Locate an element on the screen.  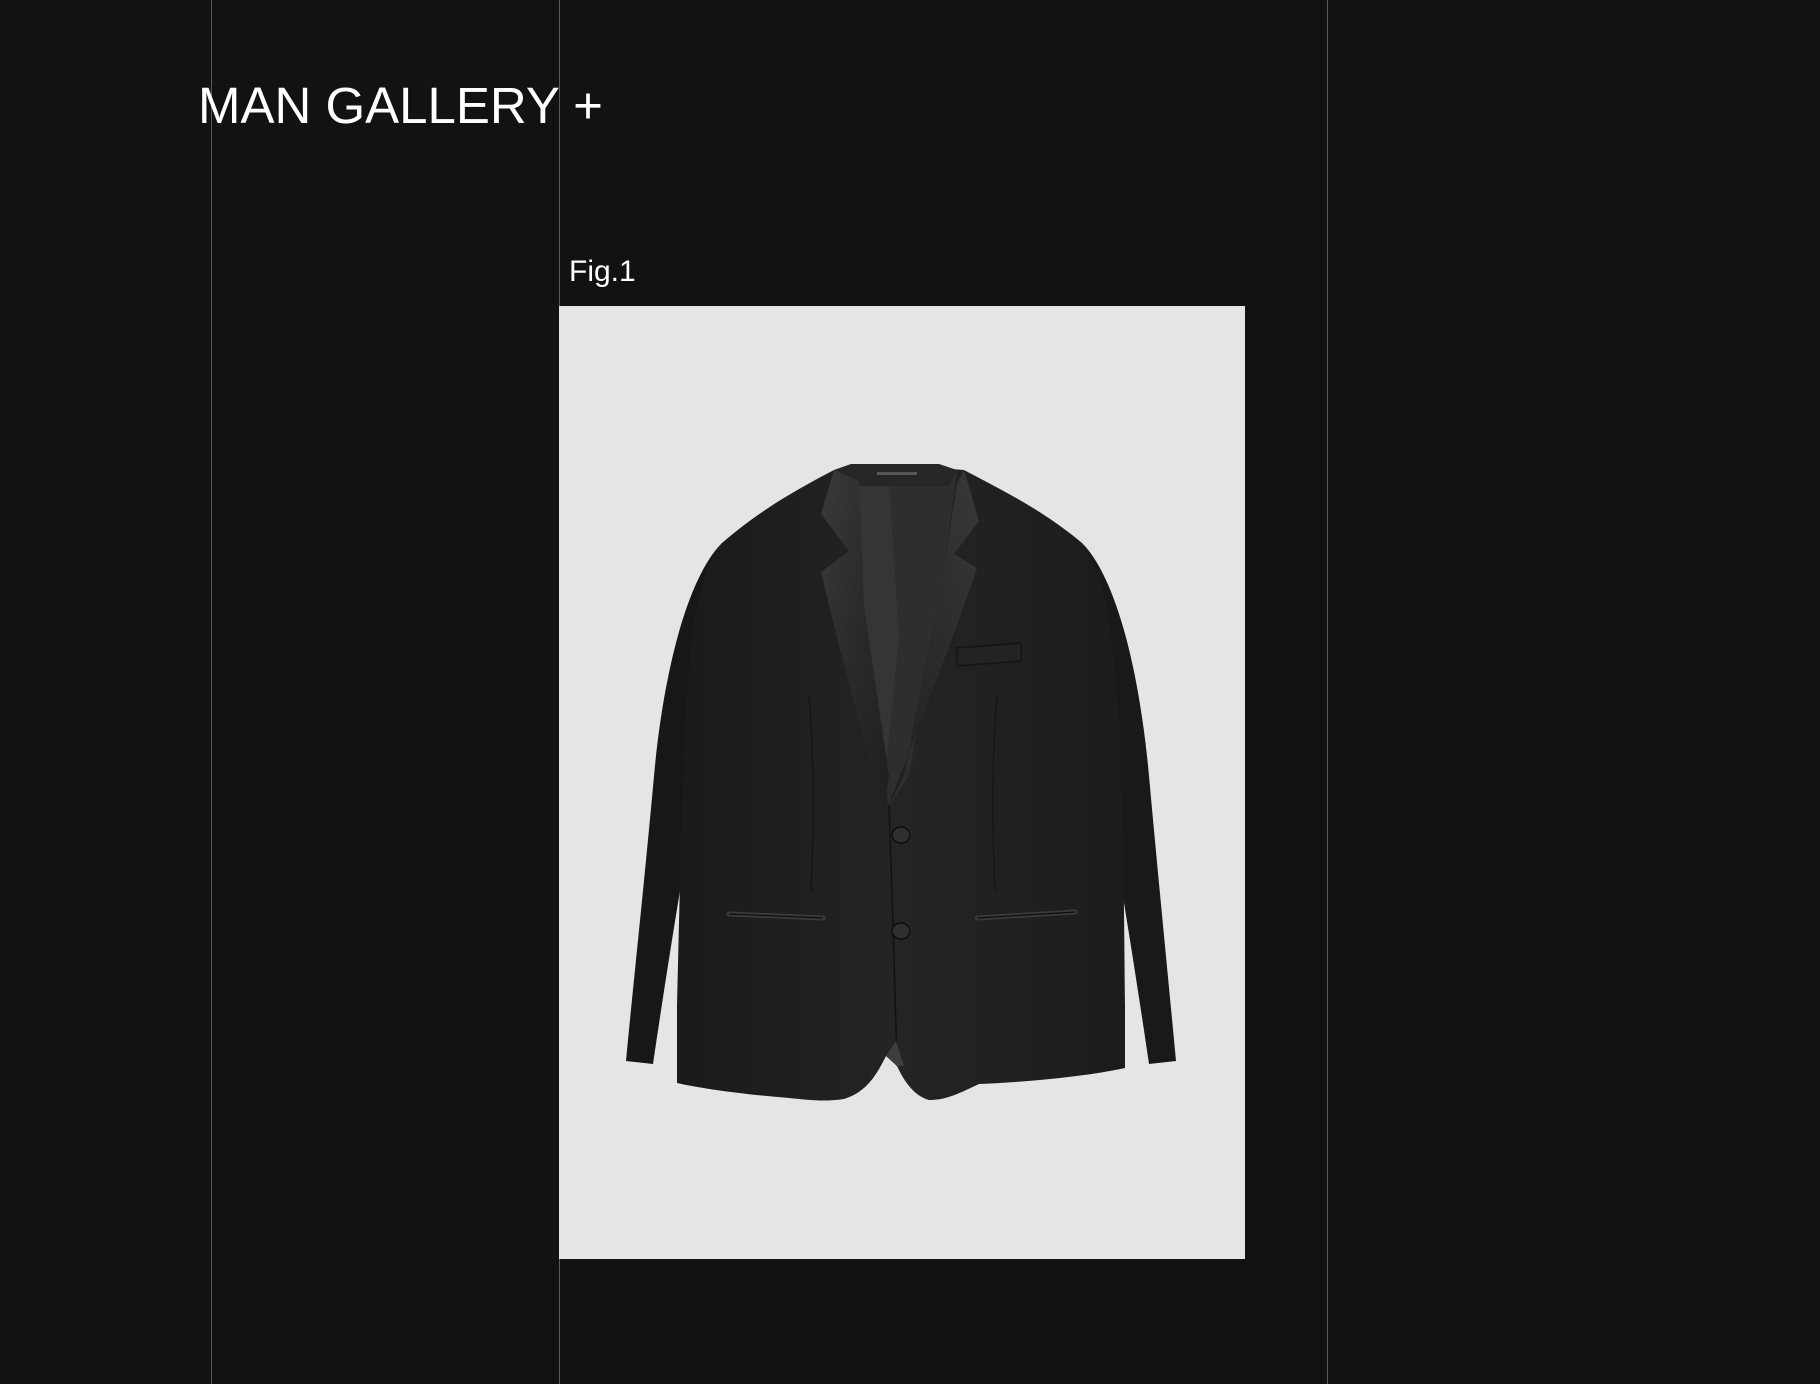
jacket-button-top is located at coordinates (901, 835).